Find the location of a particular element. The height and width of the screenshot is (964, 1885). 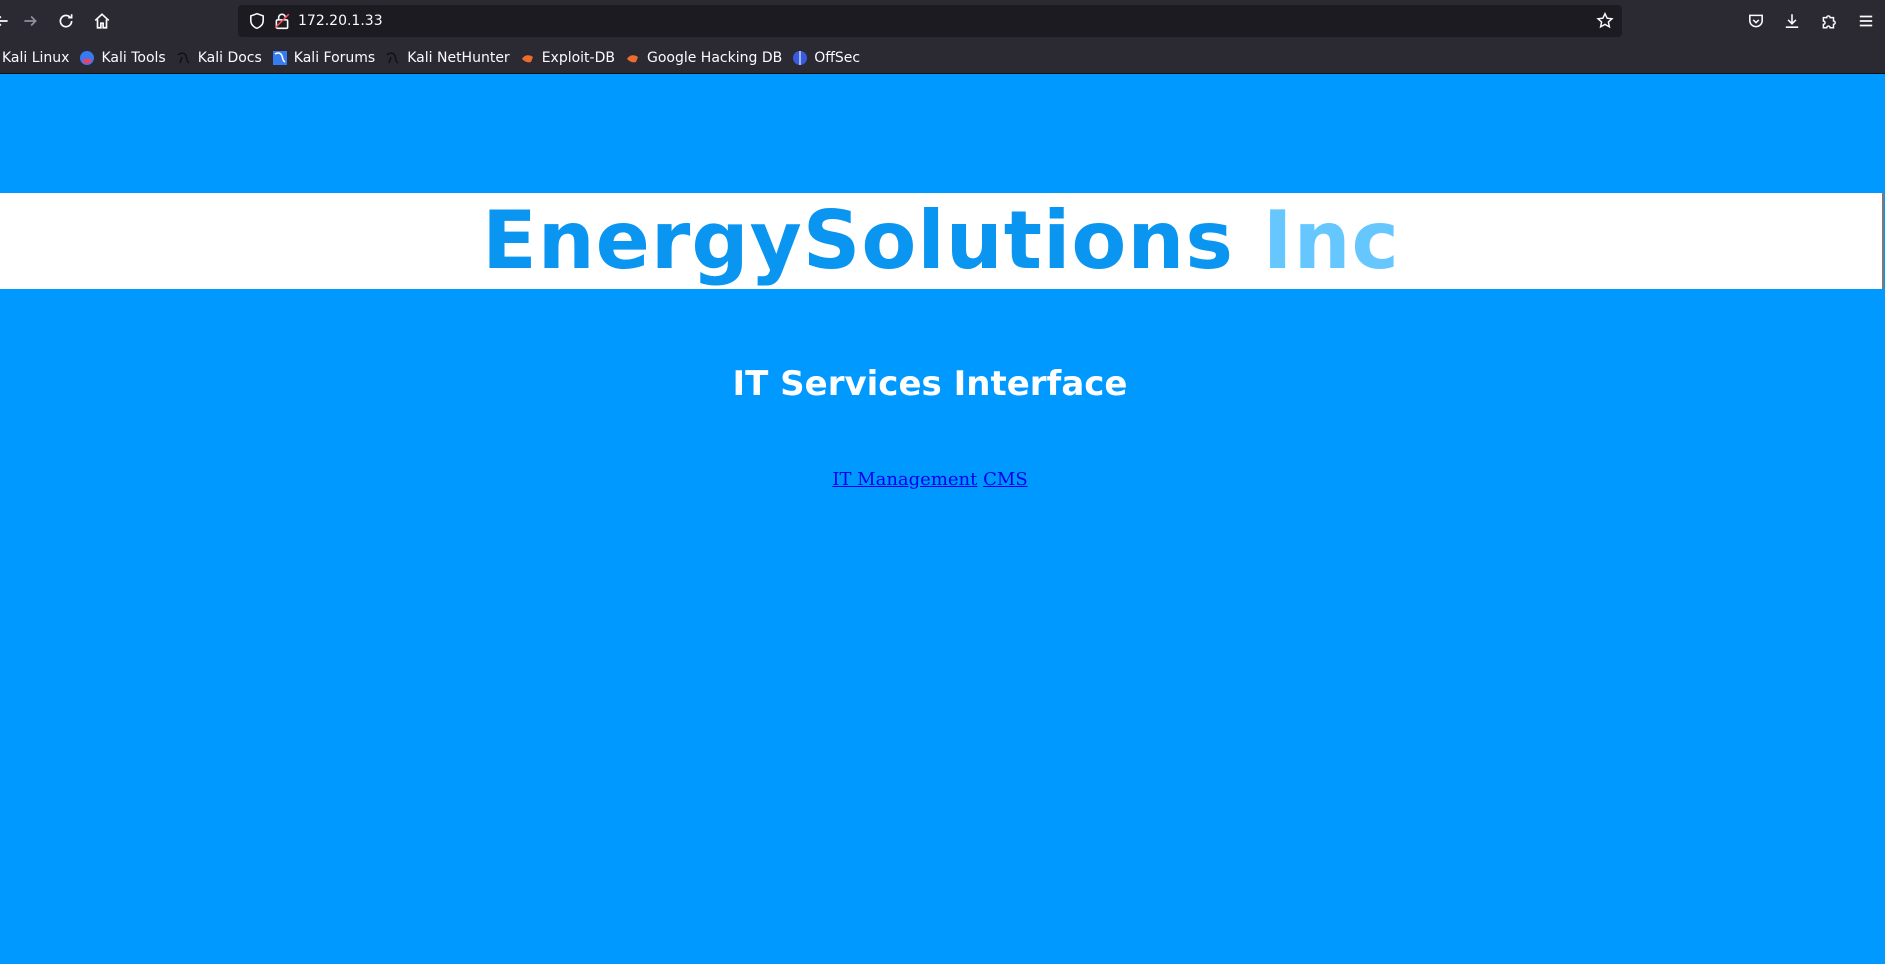

back-arrow-icon is located at coordinates (4, 21).